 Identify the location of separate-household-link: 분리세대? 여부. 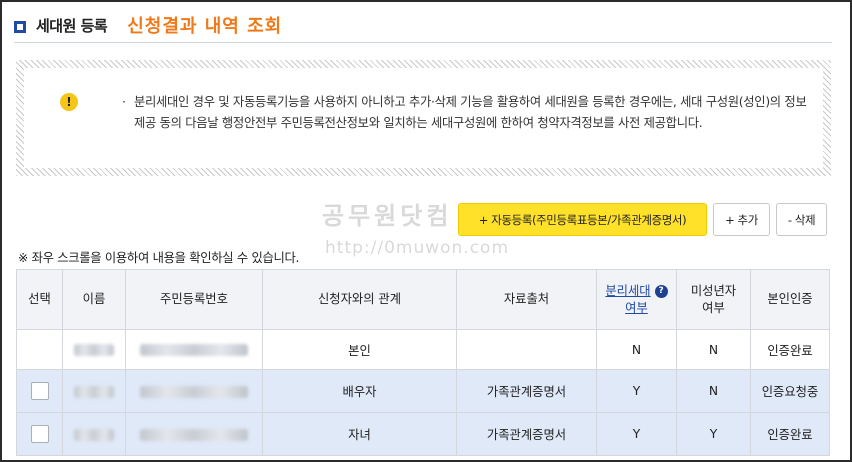
(636, 299).